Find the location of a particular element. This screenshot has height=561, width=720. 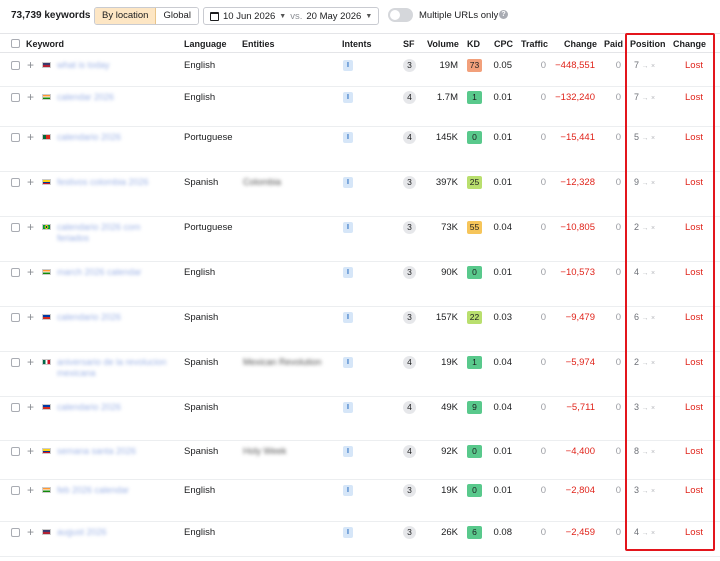

keyword-link: what is today is located at coordinates (116, 65).